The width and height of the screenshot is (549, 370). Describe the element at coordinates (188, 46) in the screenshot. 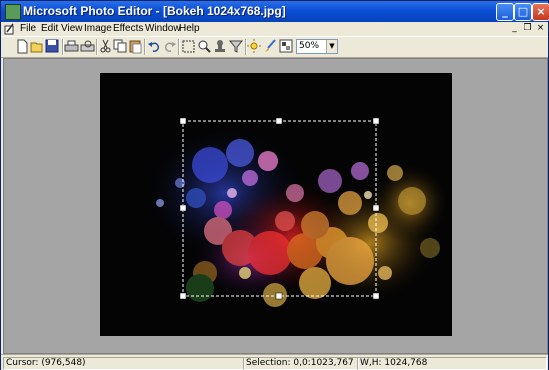

I see `select-icon` at that location.